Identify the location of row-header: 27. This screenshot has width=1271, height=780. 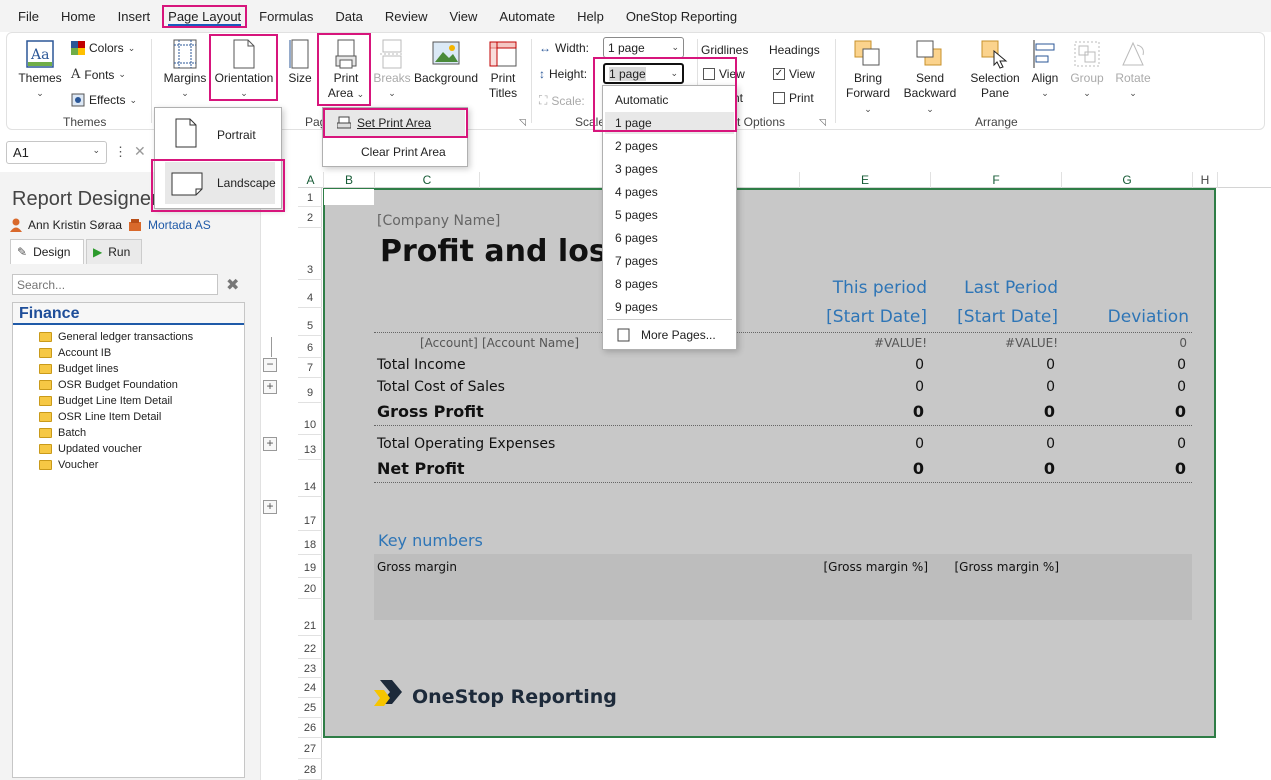
(310, 748).